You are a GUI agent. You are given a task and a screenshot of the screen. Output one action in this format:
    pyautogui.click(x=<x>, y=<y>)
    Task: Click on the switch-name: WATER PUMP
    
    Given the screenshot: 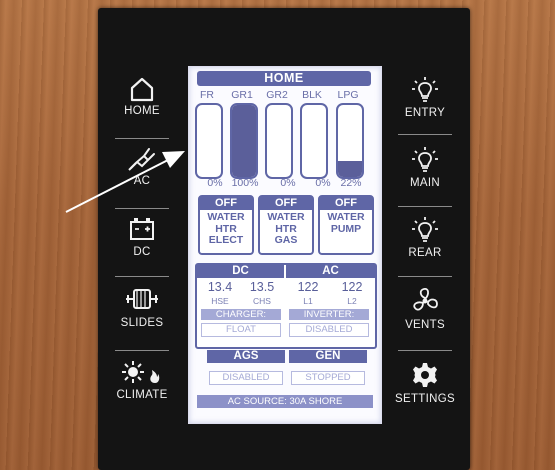 What is the action you would take?
    pyautogui.click(x=346, y=223)
    